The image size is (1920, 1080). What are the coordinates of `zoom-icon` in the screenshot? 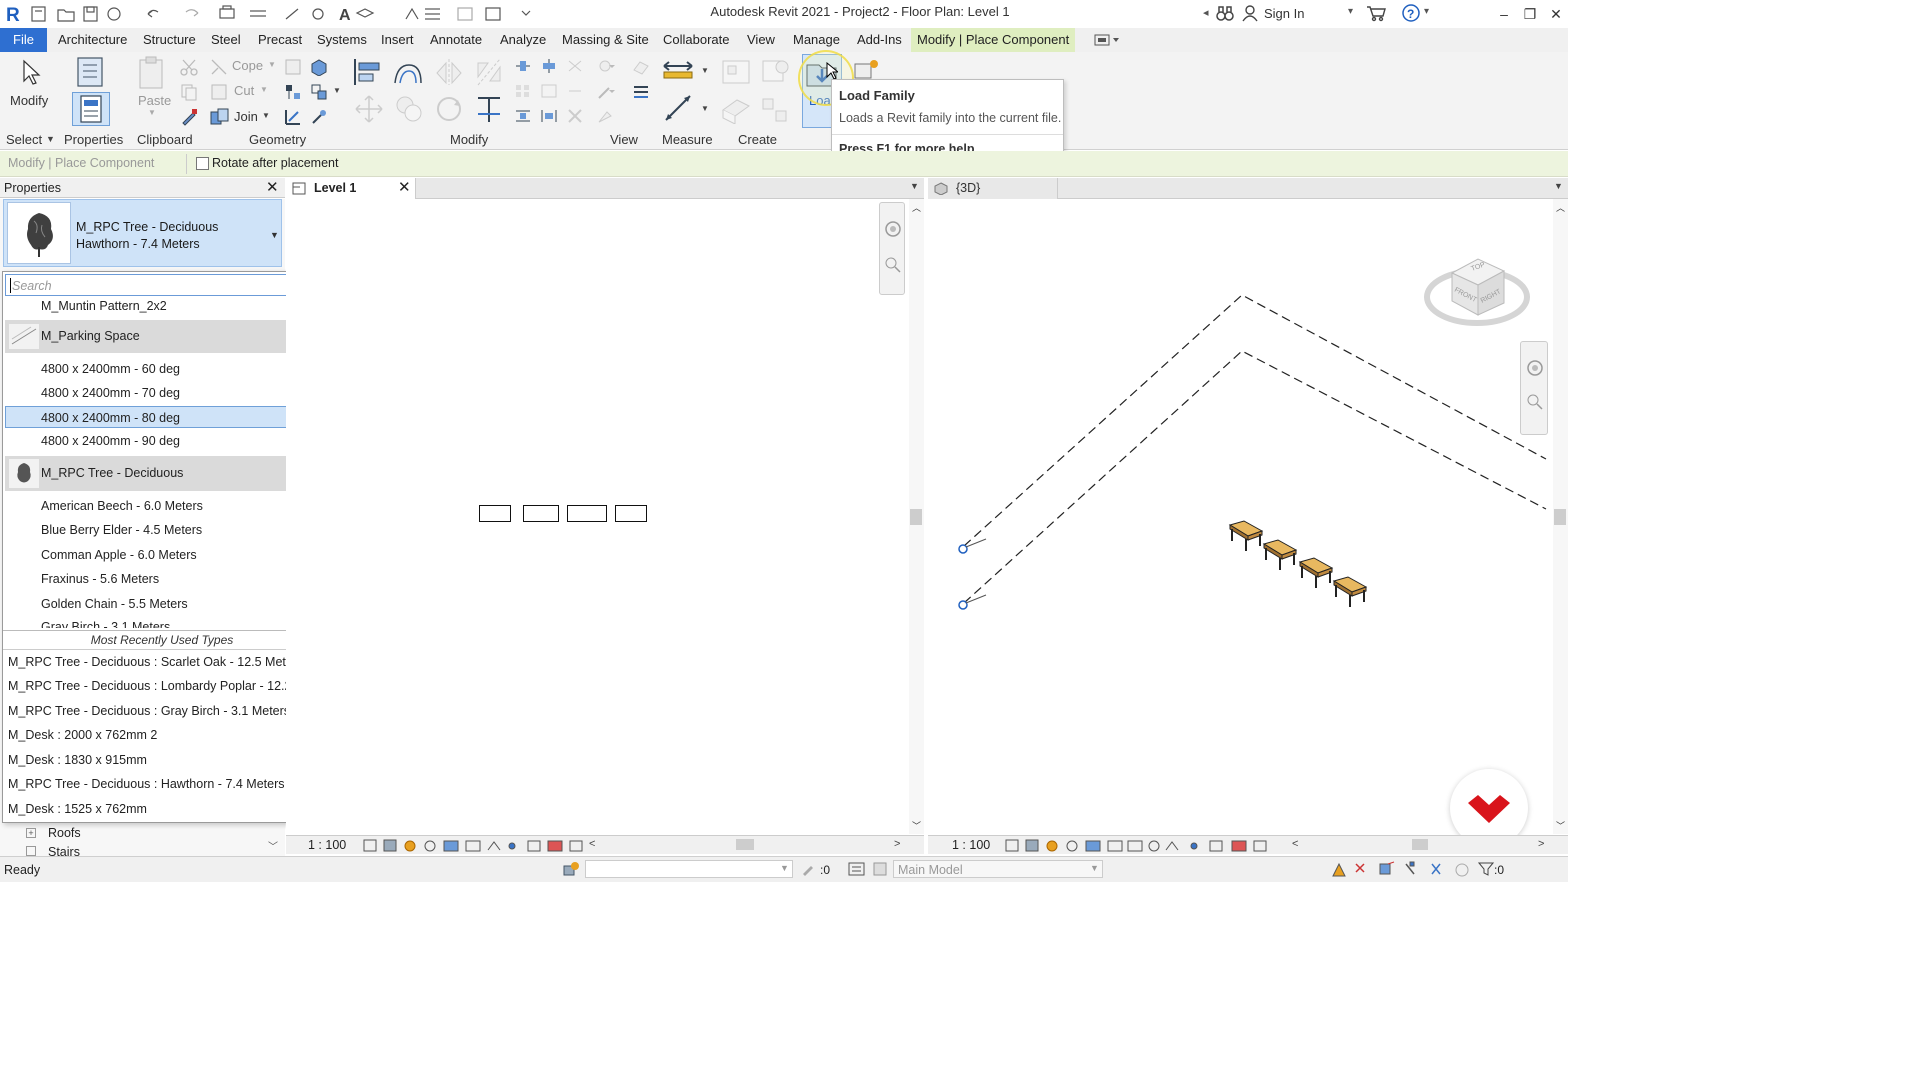 It's located at (893, 265).